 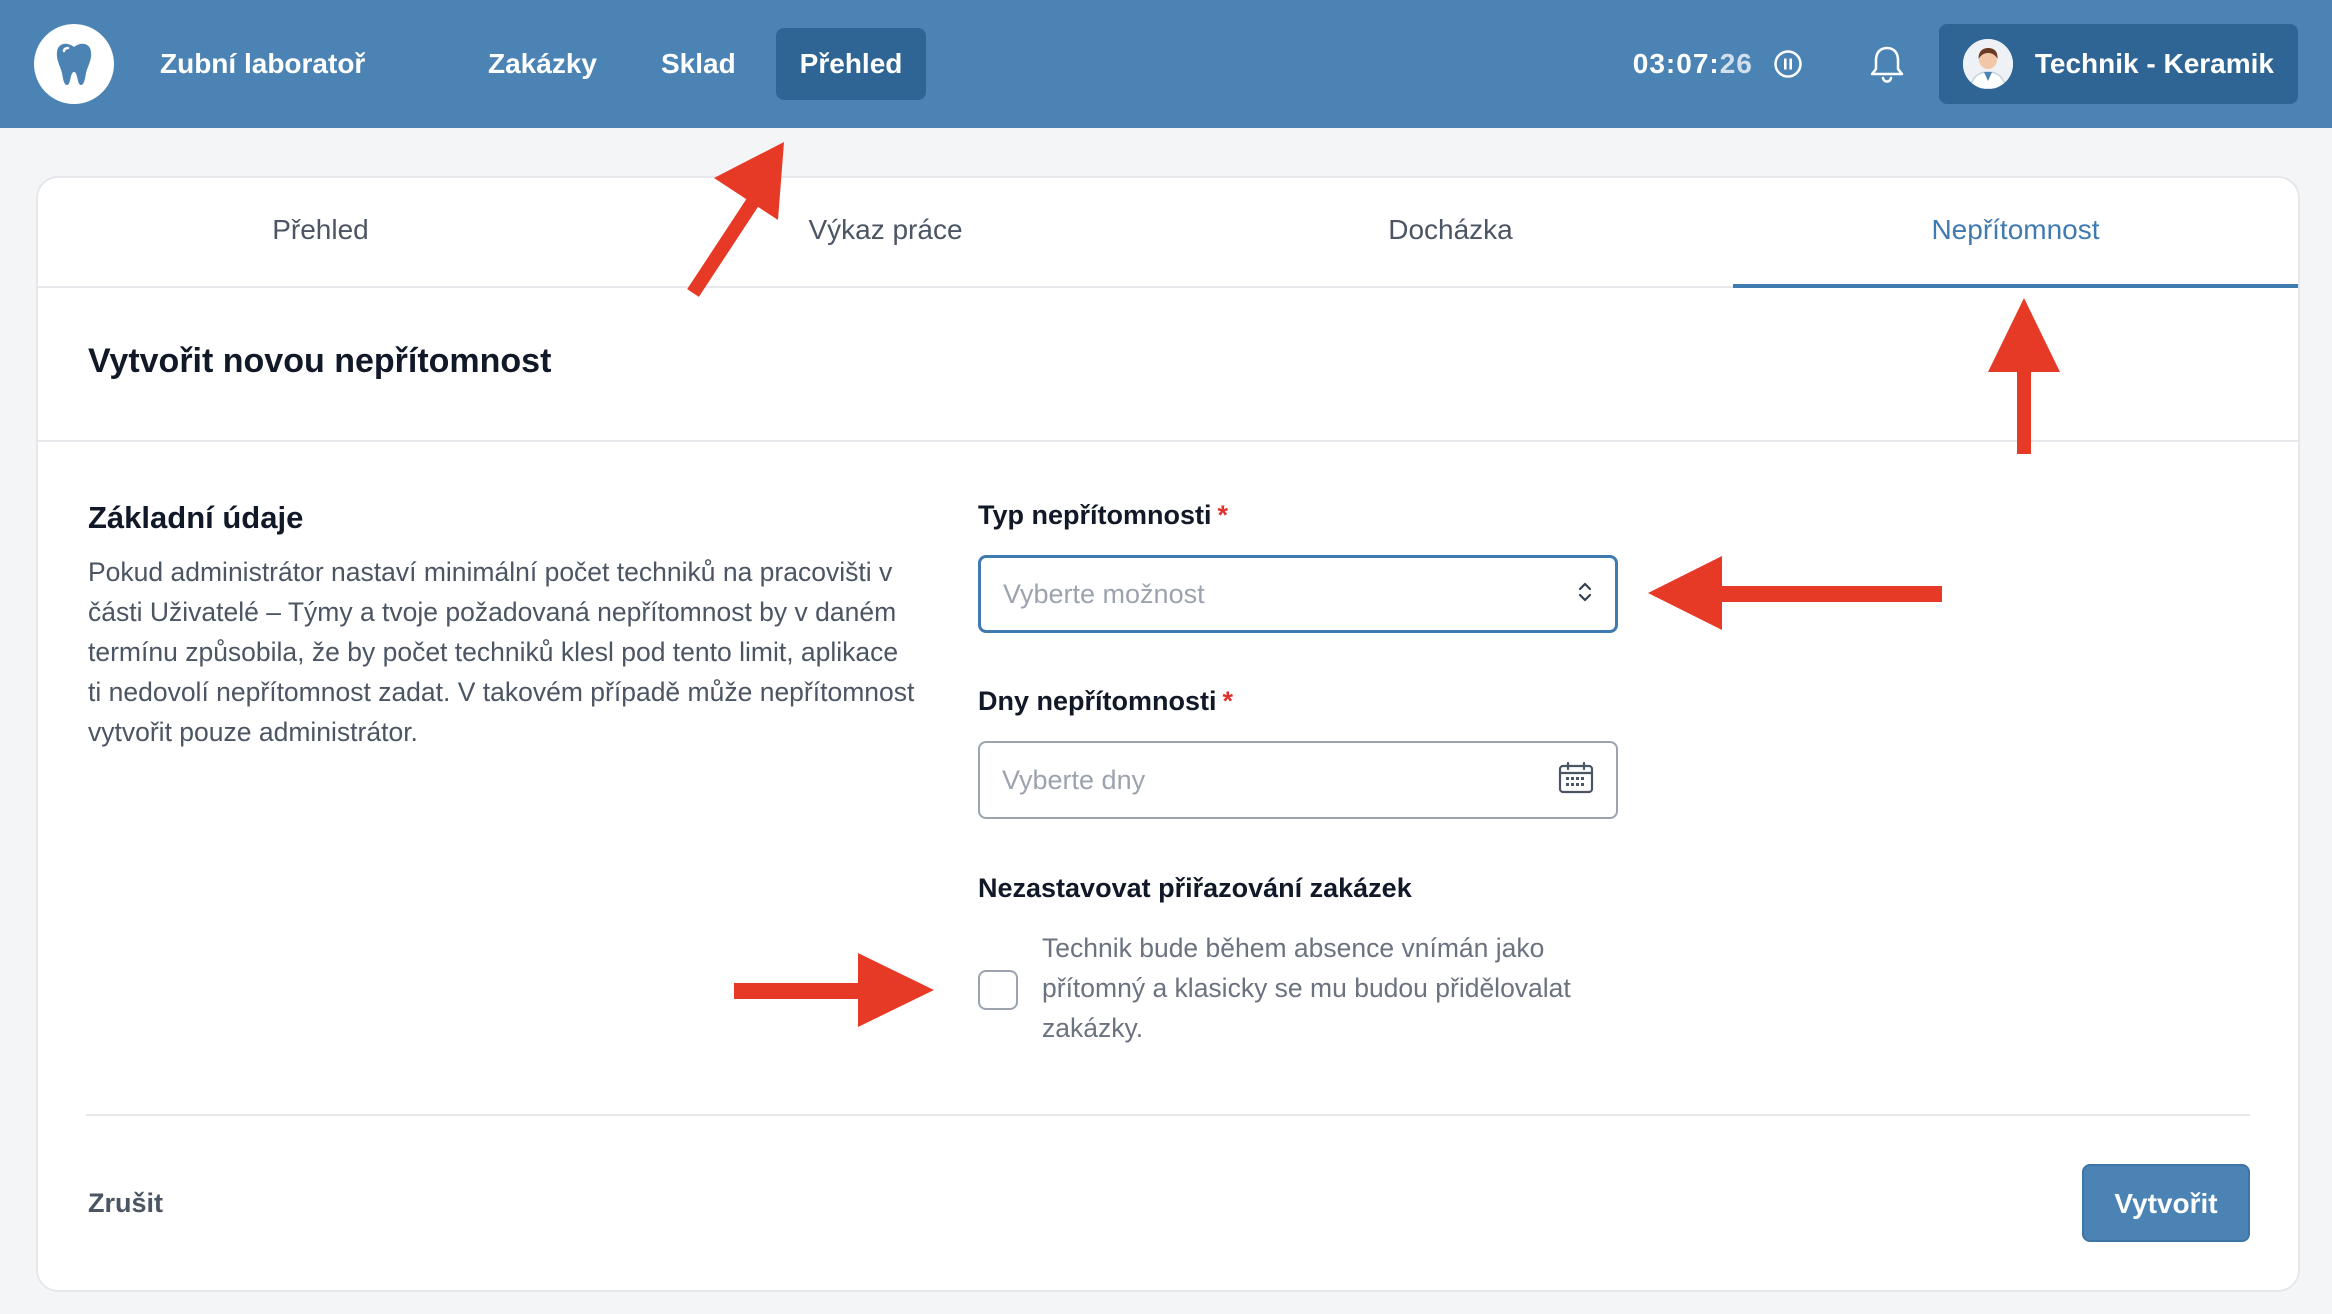 What do you see at coordinates (125, 1203) in the screenshot?
I see `cancel-button: Zrušit` at bounding box center [125, 1203].